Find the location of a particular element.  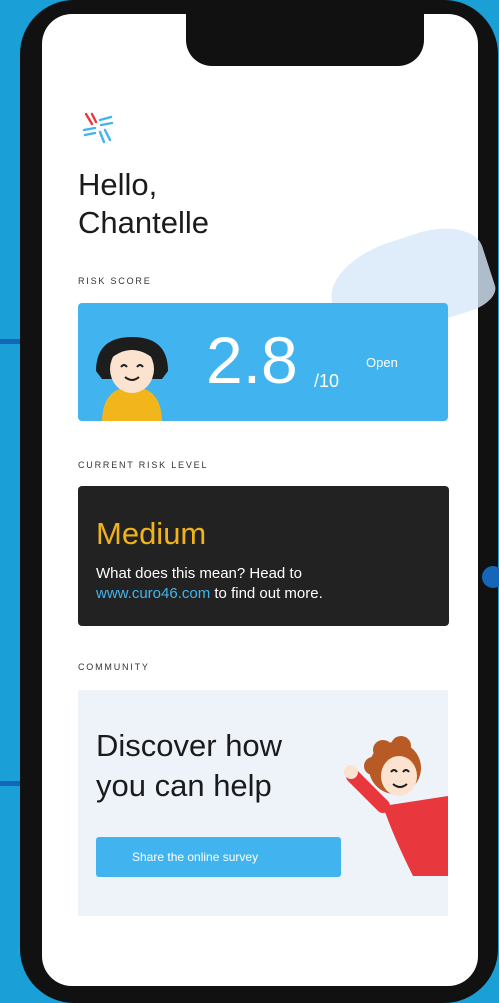

risk-score-card: 2.8 /10 Open is located at coordinates (263, 362).